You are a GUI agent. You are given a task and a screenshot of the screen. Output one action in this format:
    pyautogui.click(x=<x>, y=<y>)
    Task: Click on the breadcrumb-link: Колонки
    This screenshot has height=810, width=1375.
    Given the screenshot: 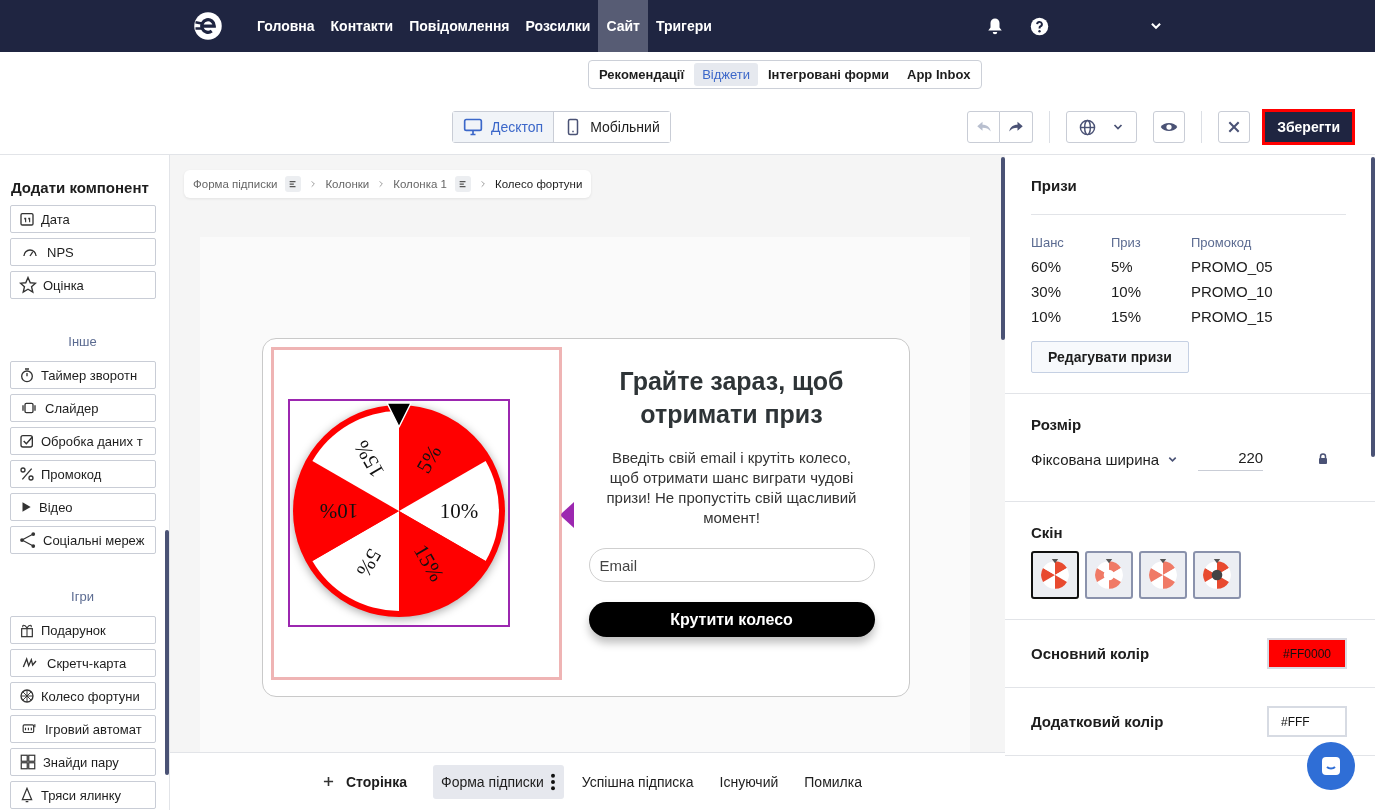 What is the action you would take?
    pyautogui.click(x=347, y=184)
    